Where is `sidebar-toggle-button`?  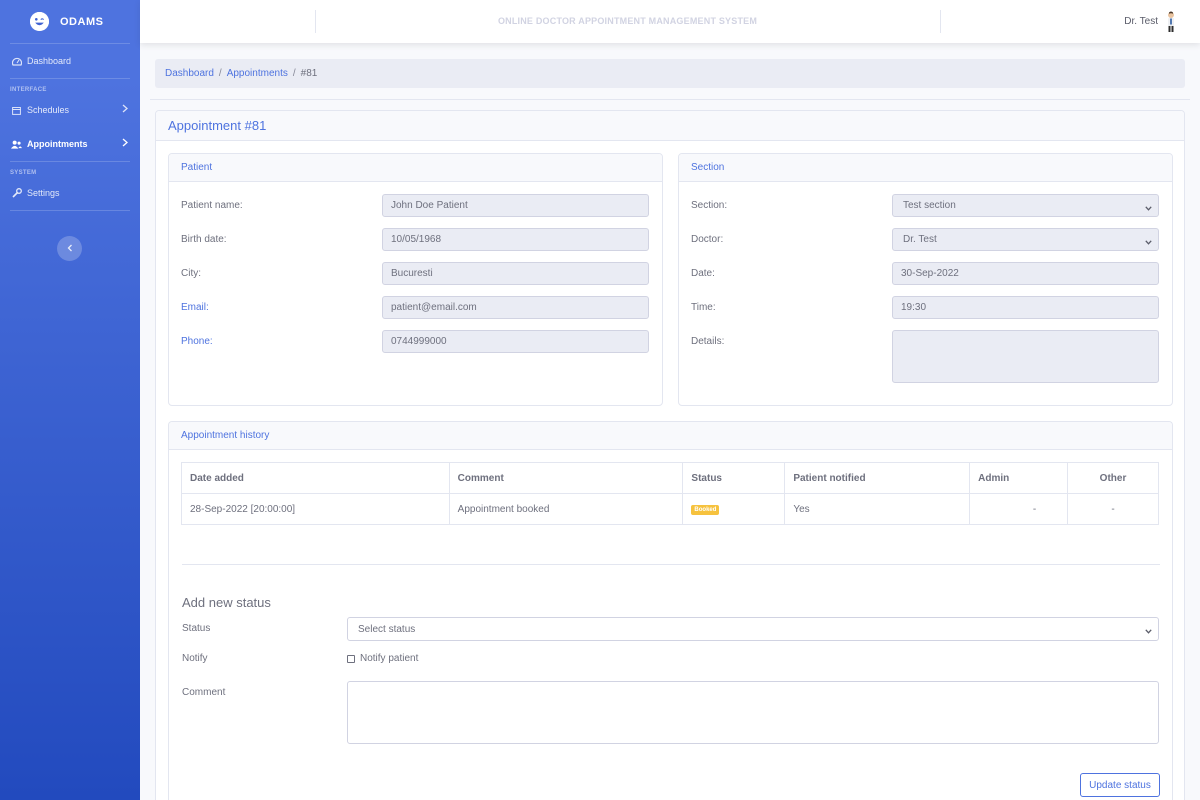
sidebar-toggle-button is located at coordinates (69, 248).